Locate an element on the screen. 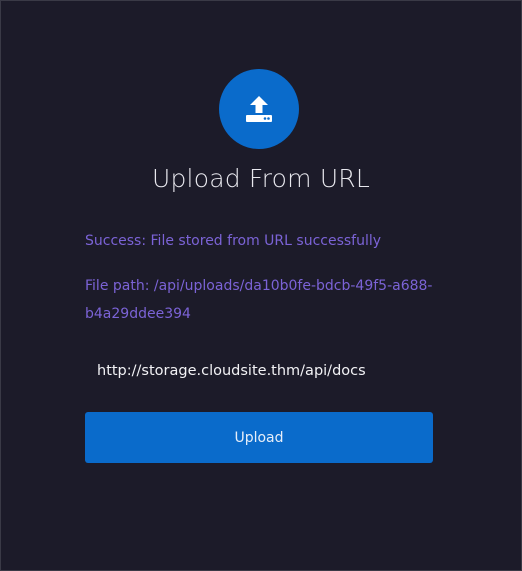  url-input is located at coordinates (259, 371).